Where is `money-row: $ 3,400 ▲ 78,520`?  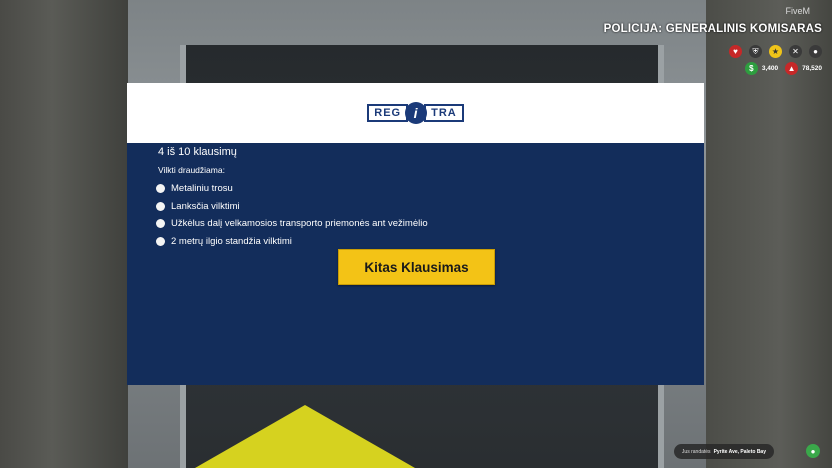
money-row: $ 3,400 ▲ 78,520 is located at coordinates (783, 68).